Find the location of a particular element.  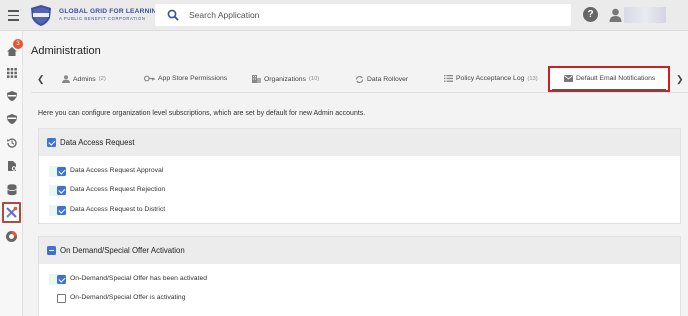

tools-icon is located at coordinates (11, 212).